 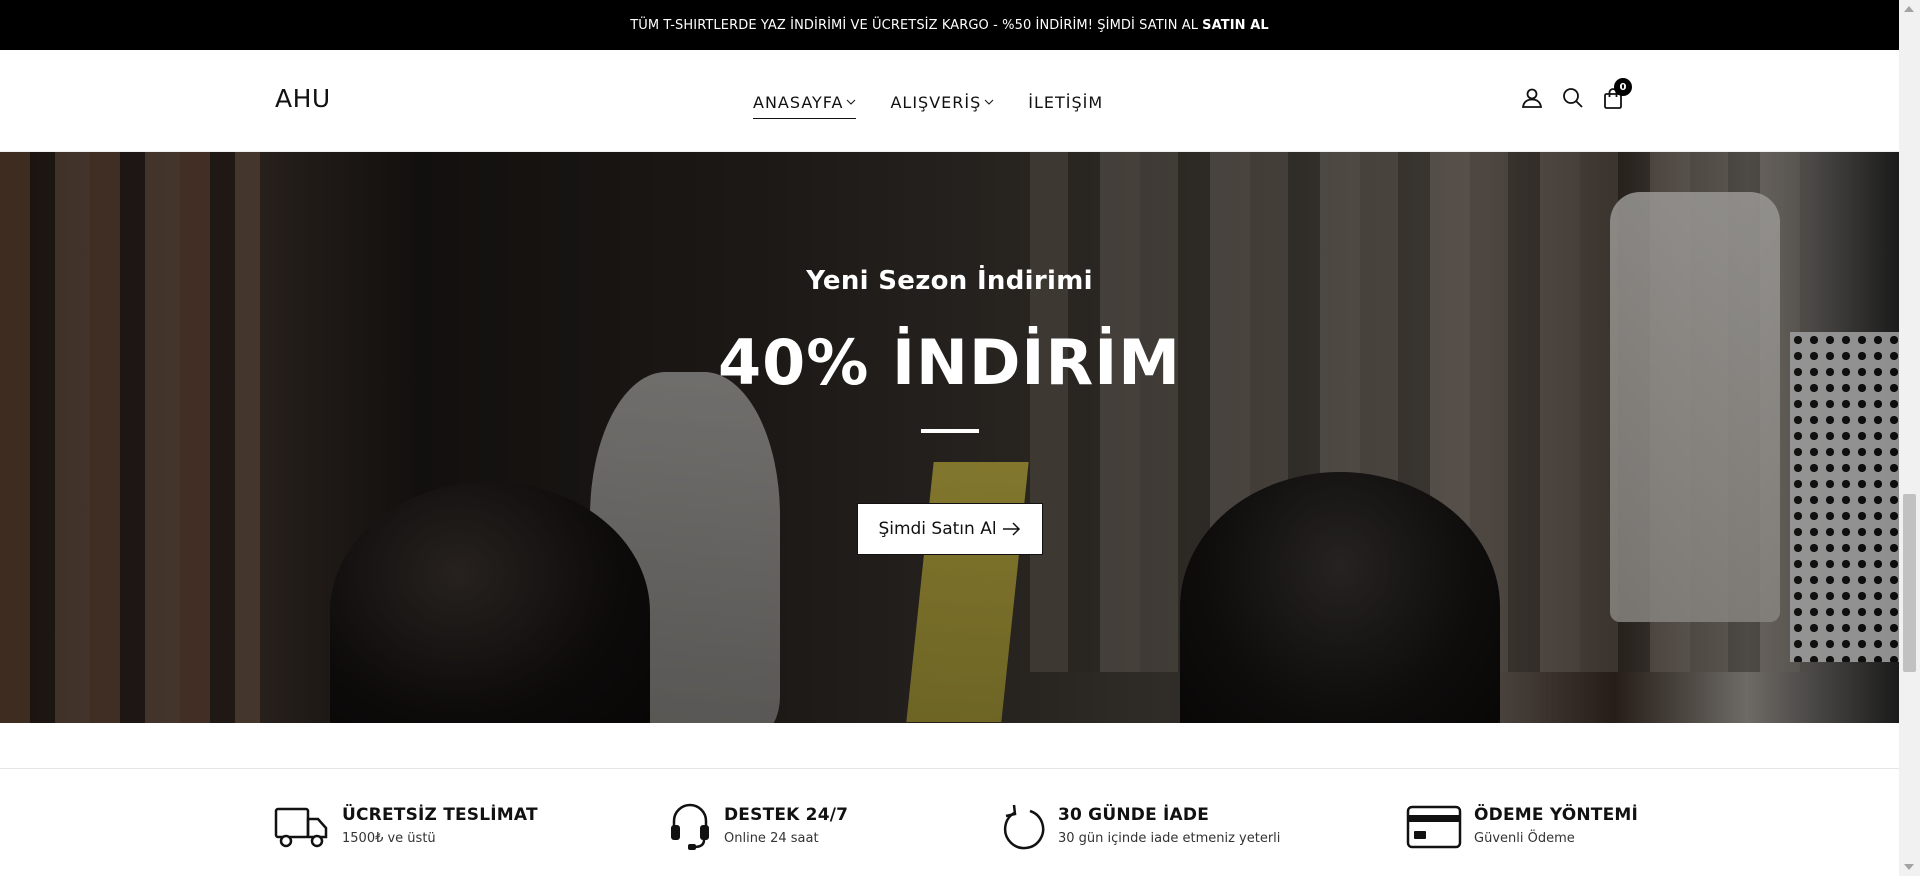 I want to click on feature-title: 30 GÜNDE İADE, so click(x=1134, y=815).